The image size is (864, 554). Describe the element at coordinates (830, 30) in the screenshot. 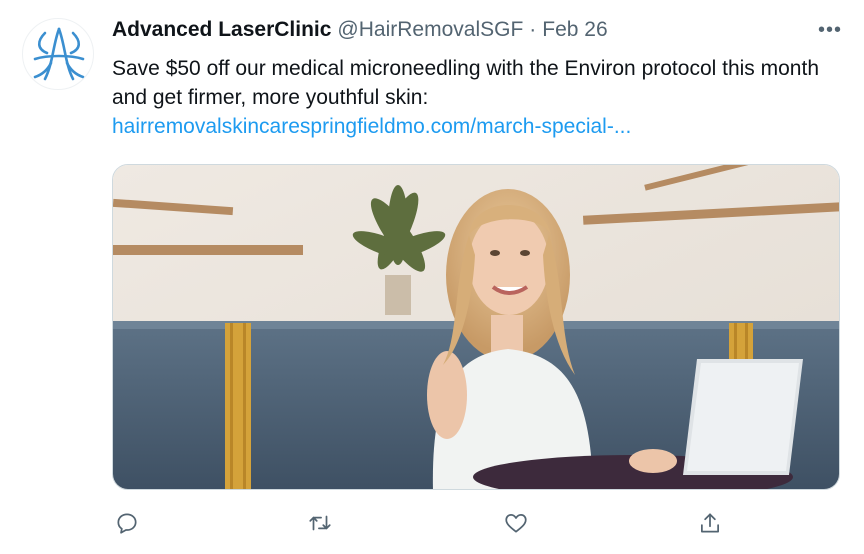

I see `more-options-icon: •••` at that location.